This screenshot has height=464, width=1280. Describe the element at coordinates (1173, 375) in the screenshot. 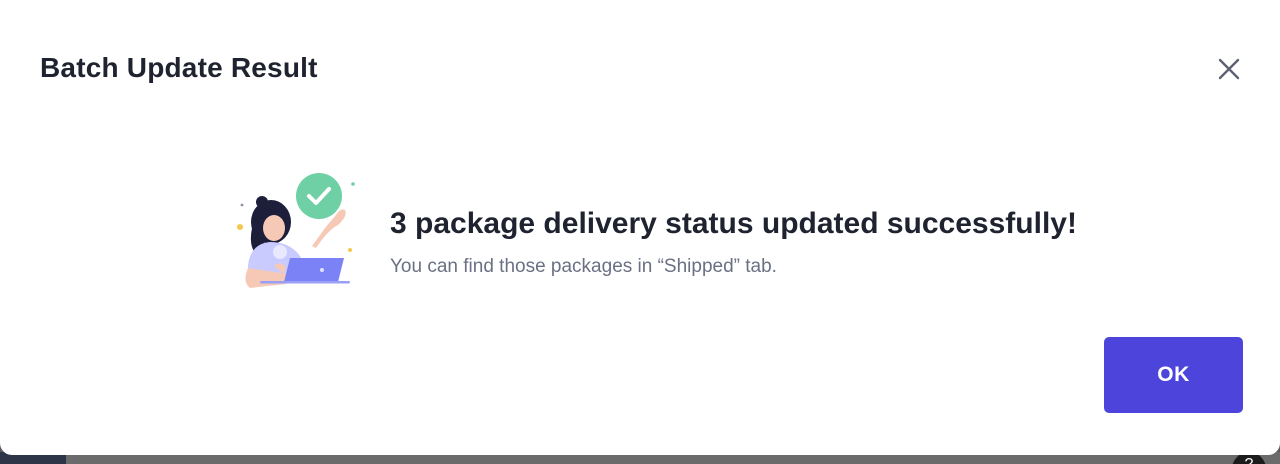

I see `ok-button: OK` at that location.